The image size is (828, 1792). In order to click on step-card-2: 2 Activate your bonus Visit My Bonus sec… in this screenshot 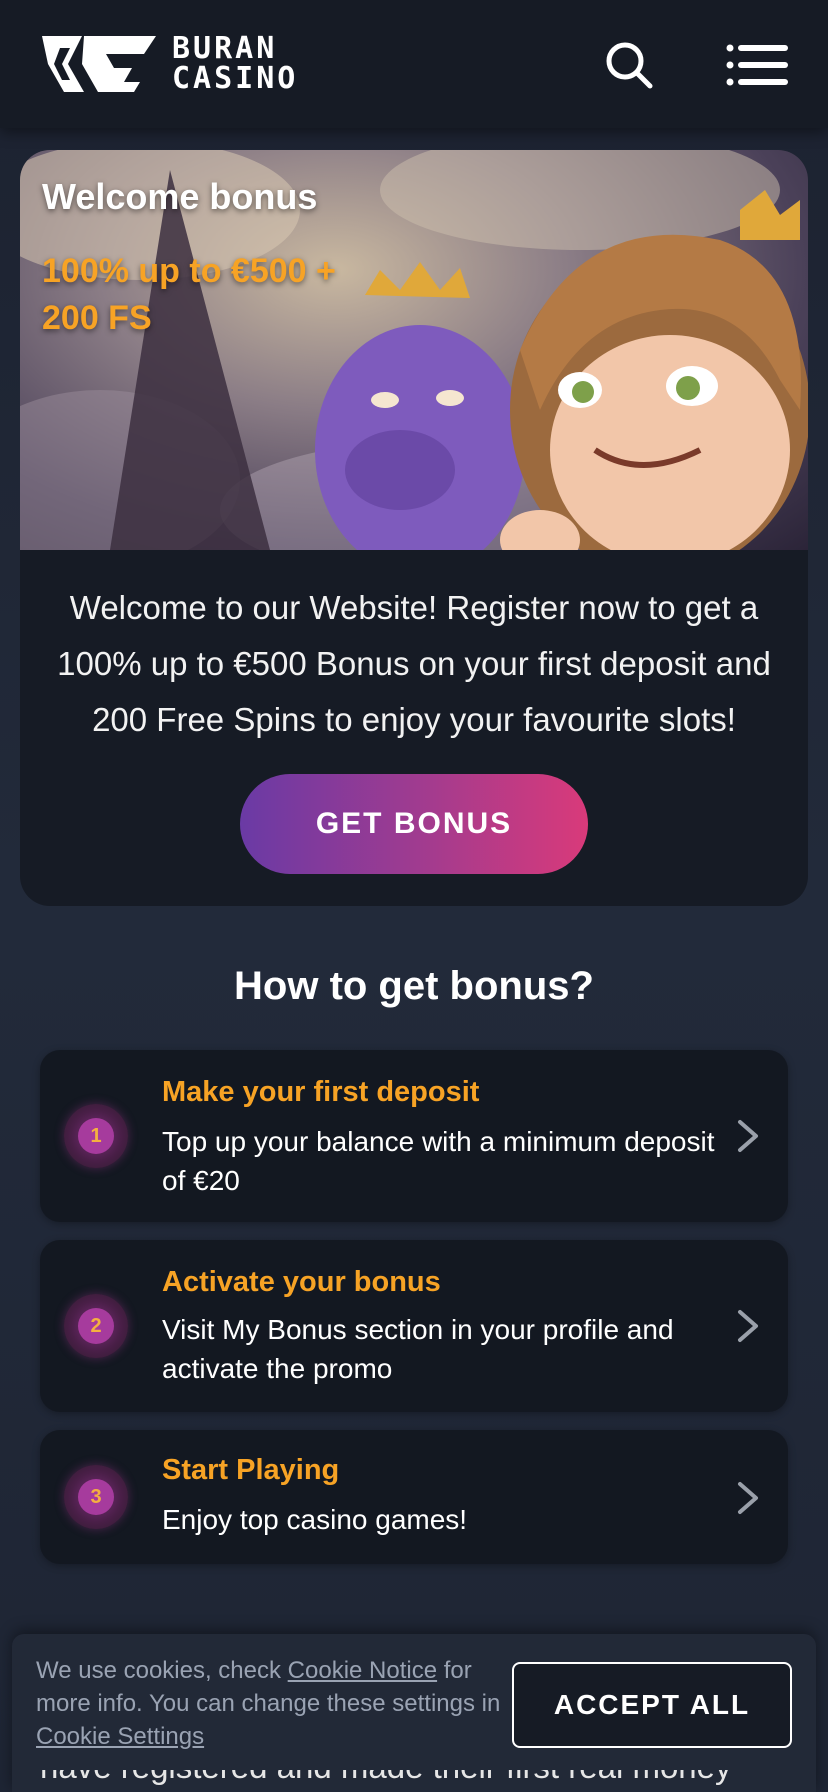, I will do `click(414, 1326)`.